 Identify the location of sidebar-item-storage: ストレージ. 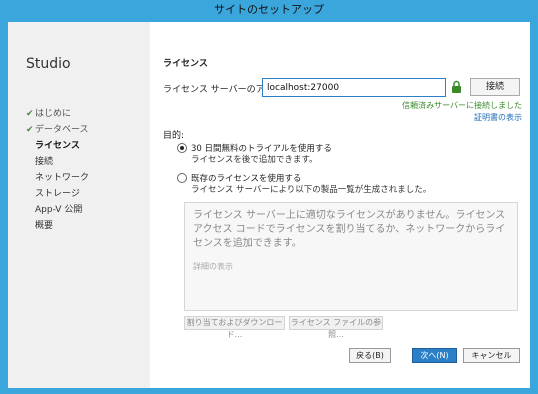
(57, 194).